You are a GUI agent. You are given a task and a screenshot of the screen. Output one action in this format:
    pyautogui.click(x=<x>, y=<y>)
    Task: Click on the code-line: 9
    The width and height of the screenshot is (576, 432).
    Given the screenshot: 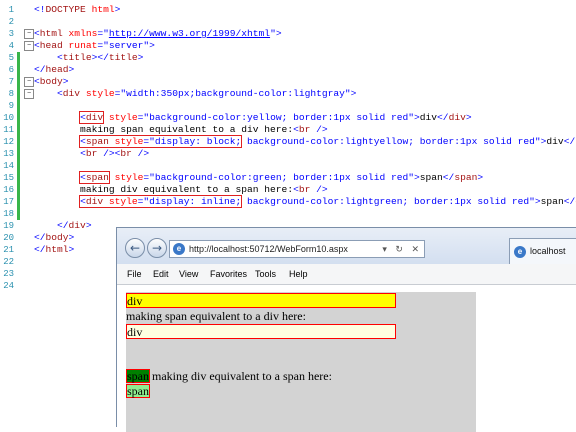 What is the action you would take?
    pyautogui.click(x=288, y=106)
    